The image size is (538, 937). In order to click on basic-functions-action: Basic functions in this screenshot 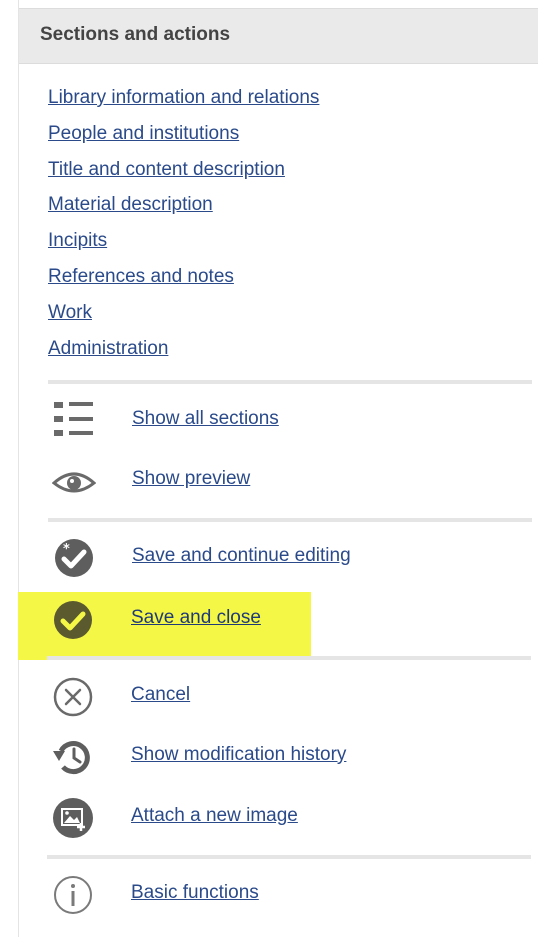, I will do `click(287, 895)`.